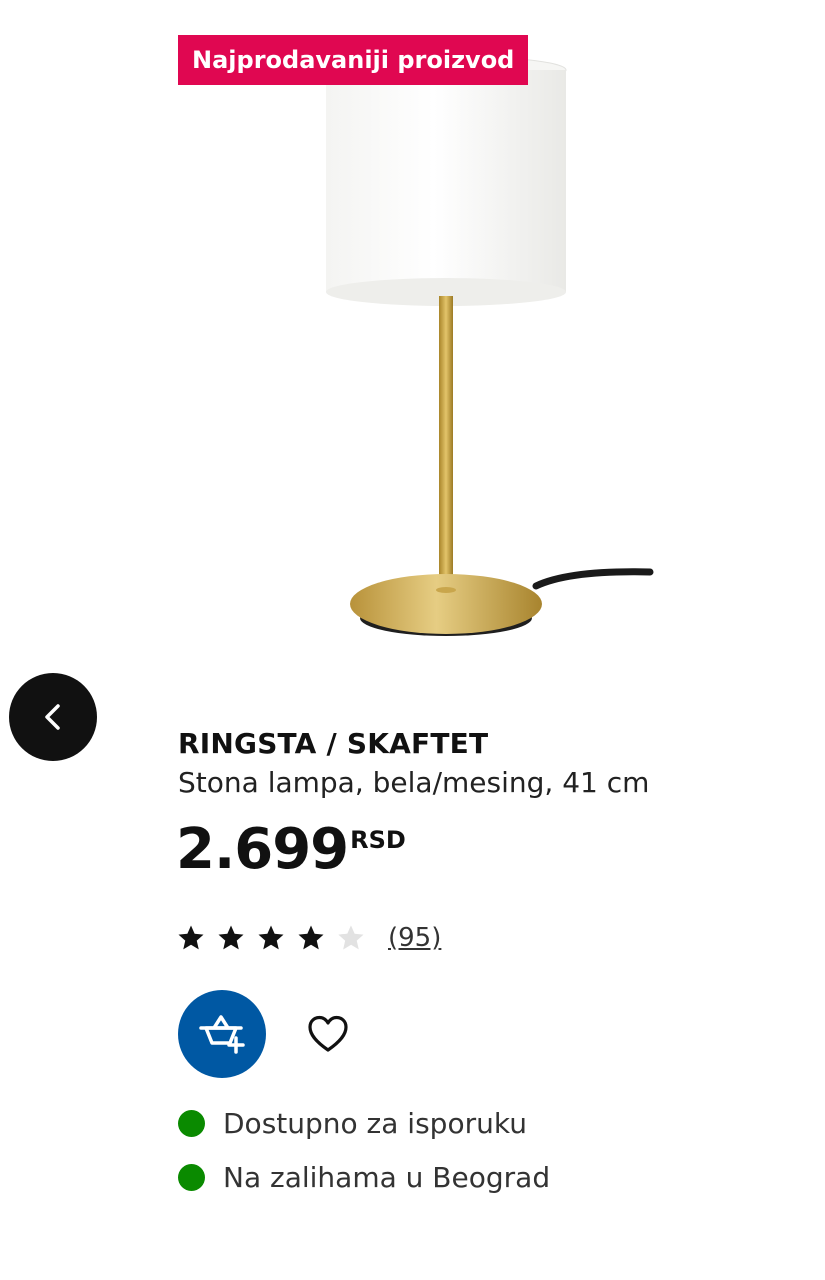  I want to click on availability-label: Na zalihama u Beograd, so click(387, 1177).